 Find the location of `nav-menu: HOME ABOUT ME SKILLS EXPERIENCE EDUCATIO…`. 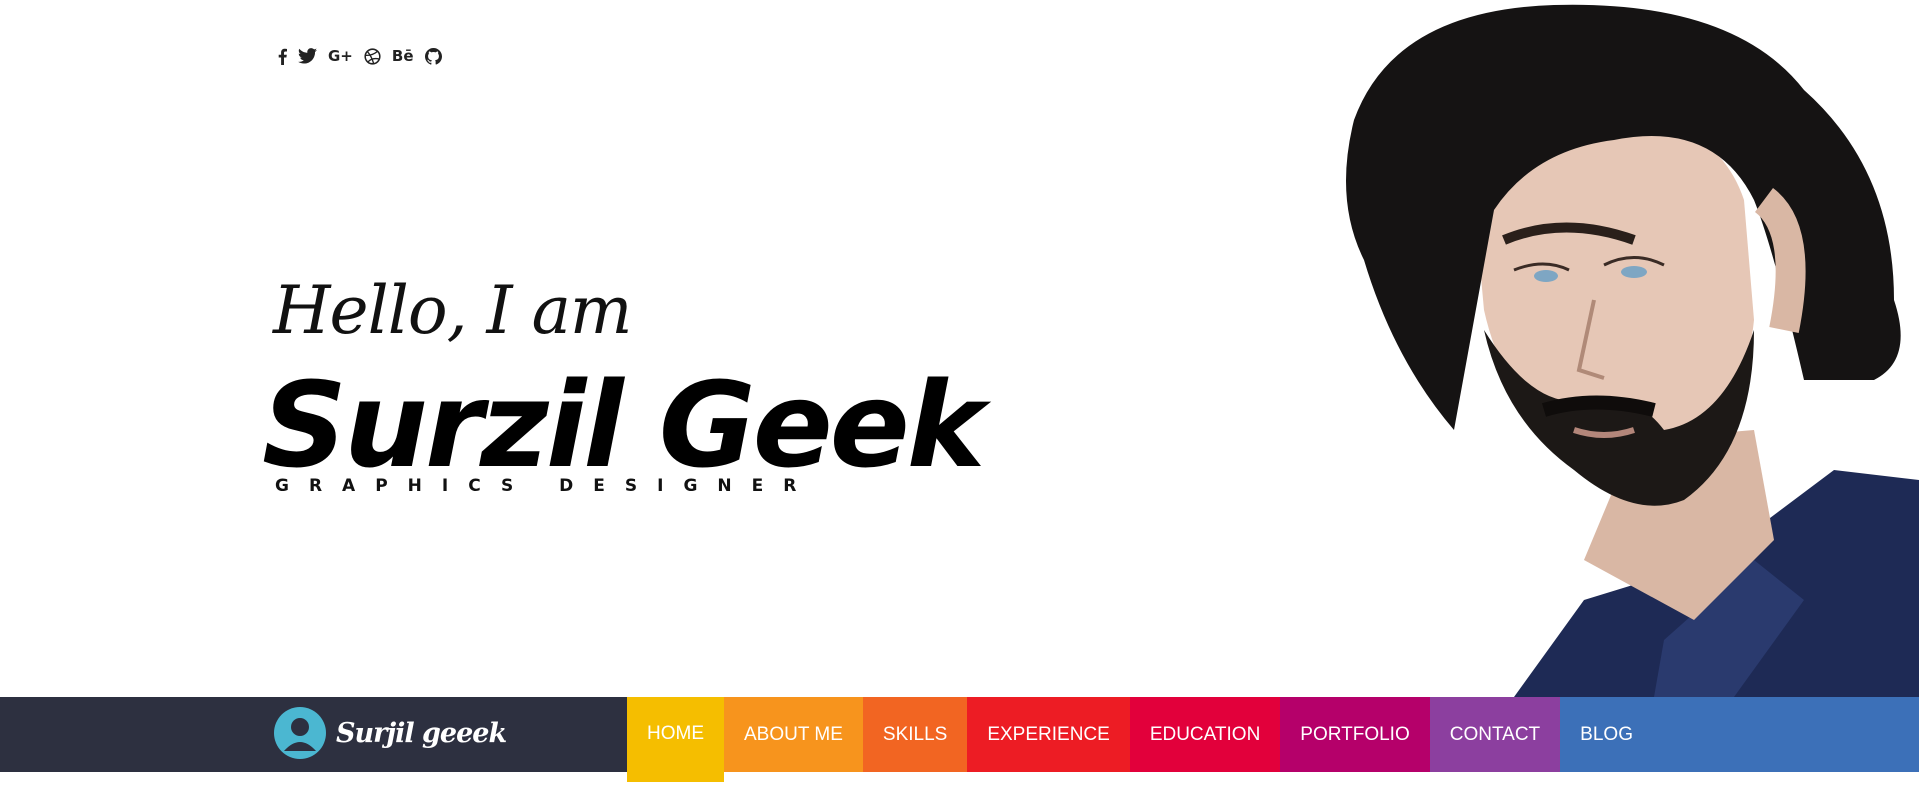

nav-menu: HOME ABOUT ME SKILLS EXPERIENCE EDUCATIO… is located at coordinates (1140, 739).